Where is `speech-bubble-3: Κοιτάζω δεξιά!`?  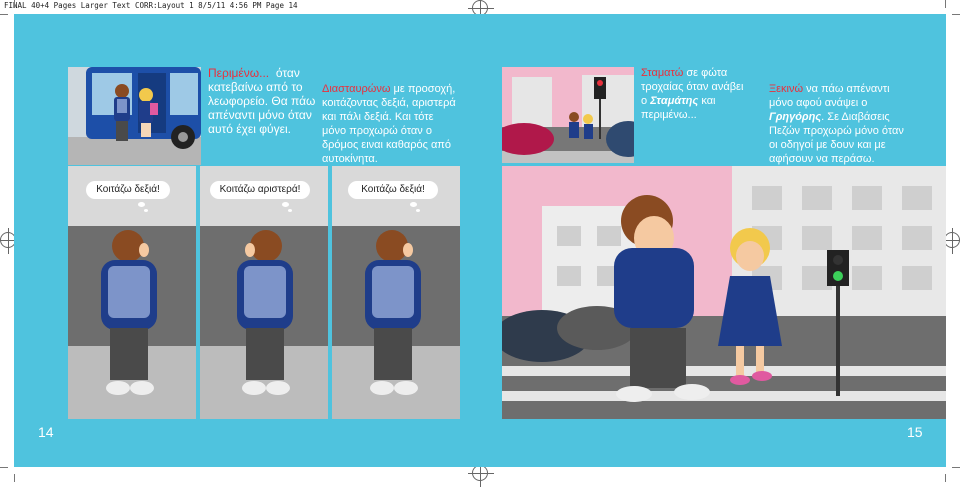
speech-bubble-3: Κοιτάζω δεξιά! is located at coordinates (393, 190).